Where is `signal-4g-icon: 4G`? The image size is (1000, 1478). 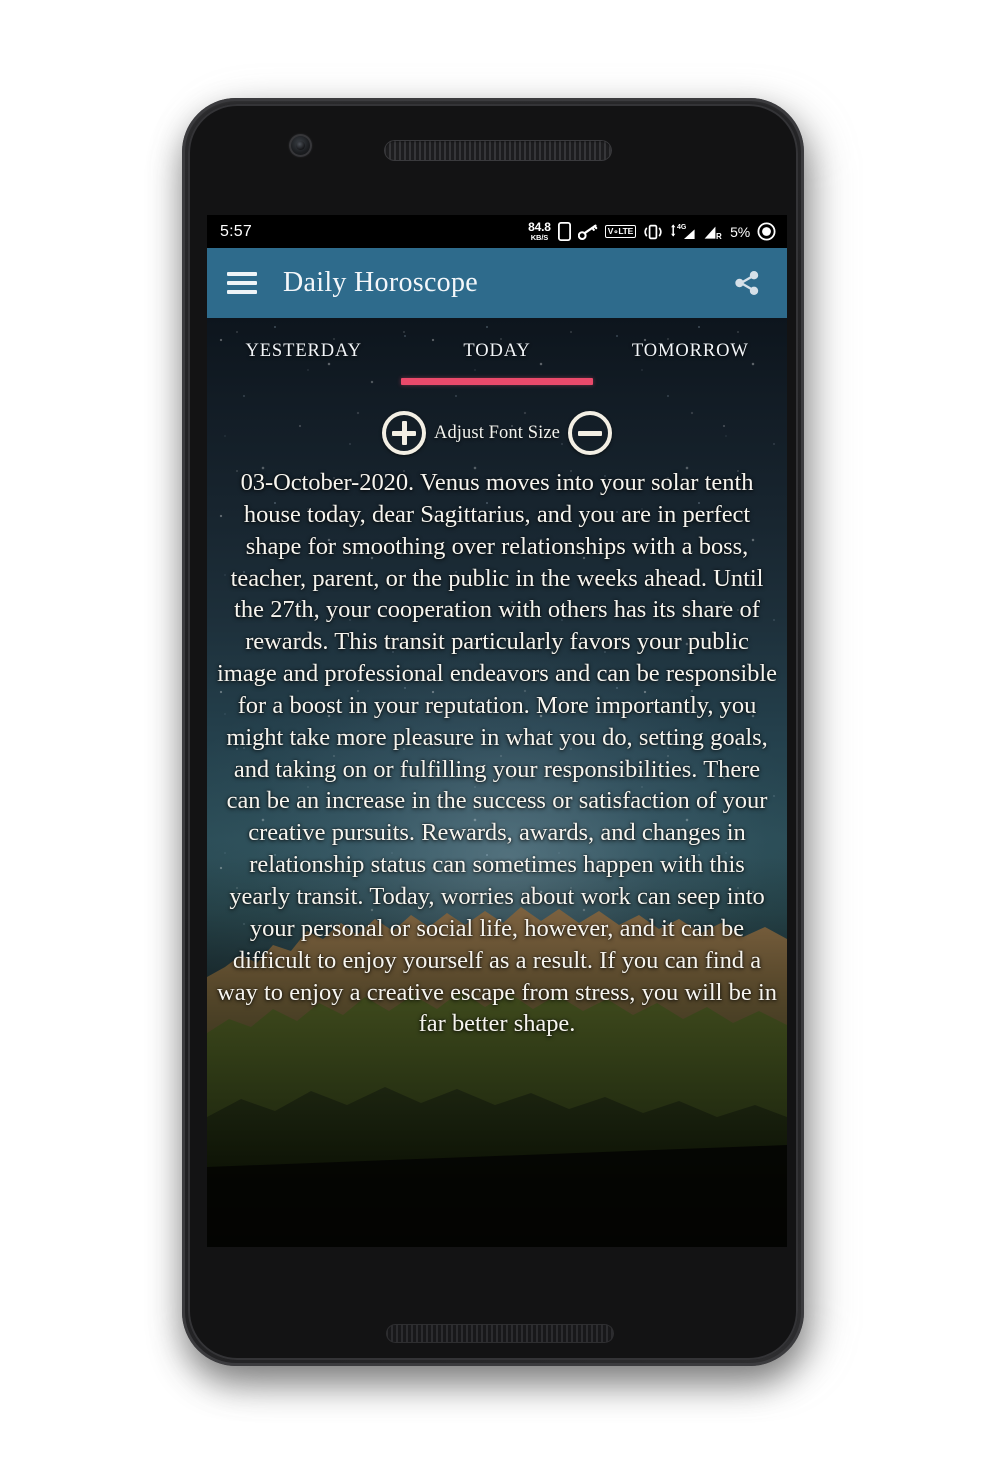 signal-4g-icon: 4G is located at coordinates (683, 231).